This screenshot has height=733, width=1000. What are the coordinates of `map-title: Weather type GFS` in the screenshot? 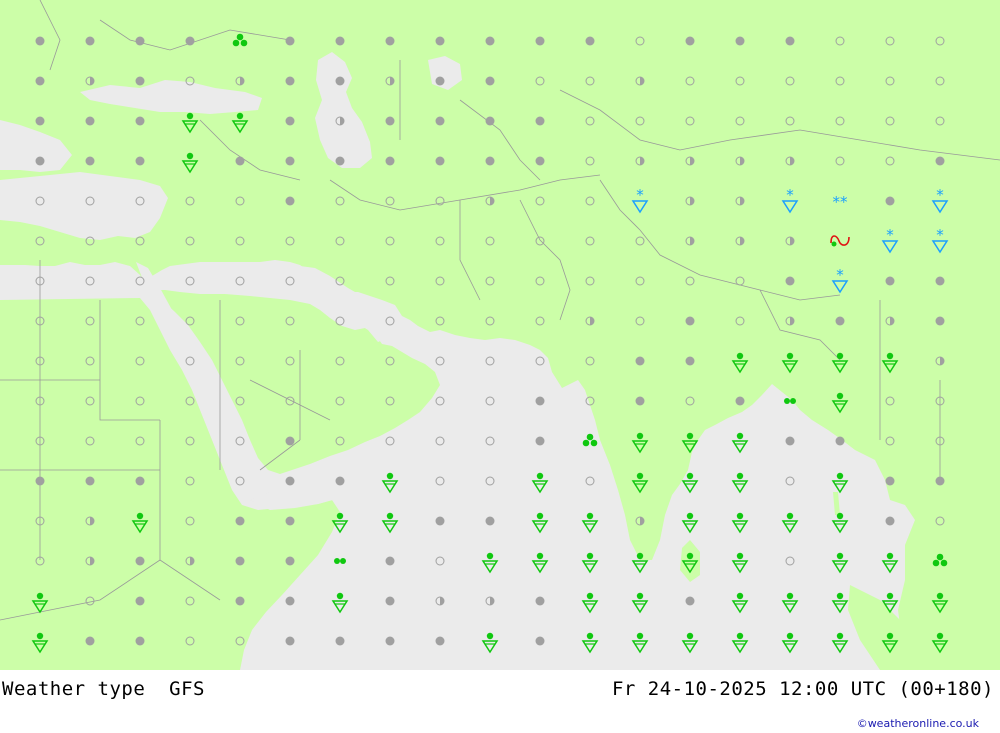 It's located at (103, 689).